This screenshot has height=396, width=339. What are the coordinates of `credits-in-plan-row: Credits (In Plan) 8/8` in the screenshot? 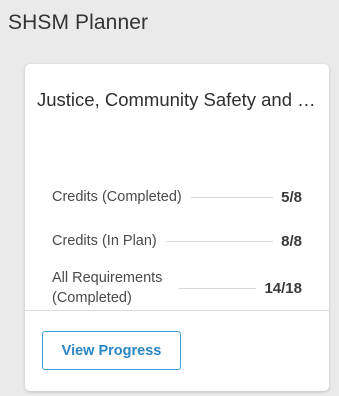 It's located at (177, 241).